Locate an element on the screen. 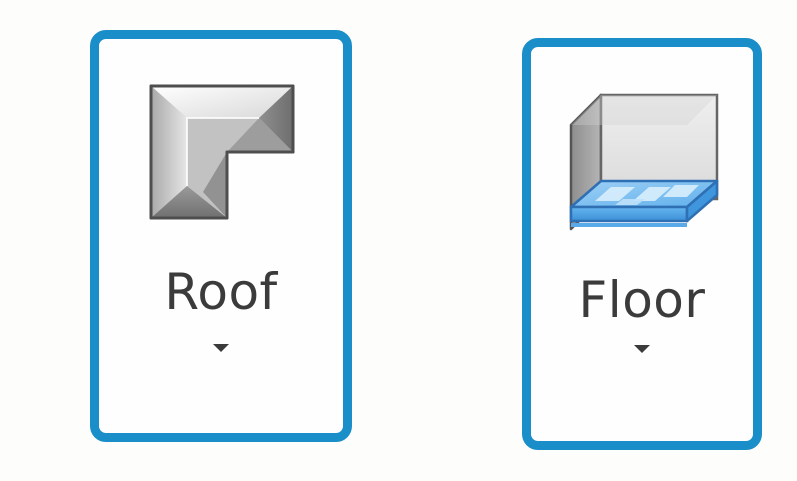 This screenshot has width=797, height=481. floor-icon is located at coordinates (644, 162).